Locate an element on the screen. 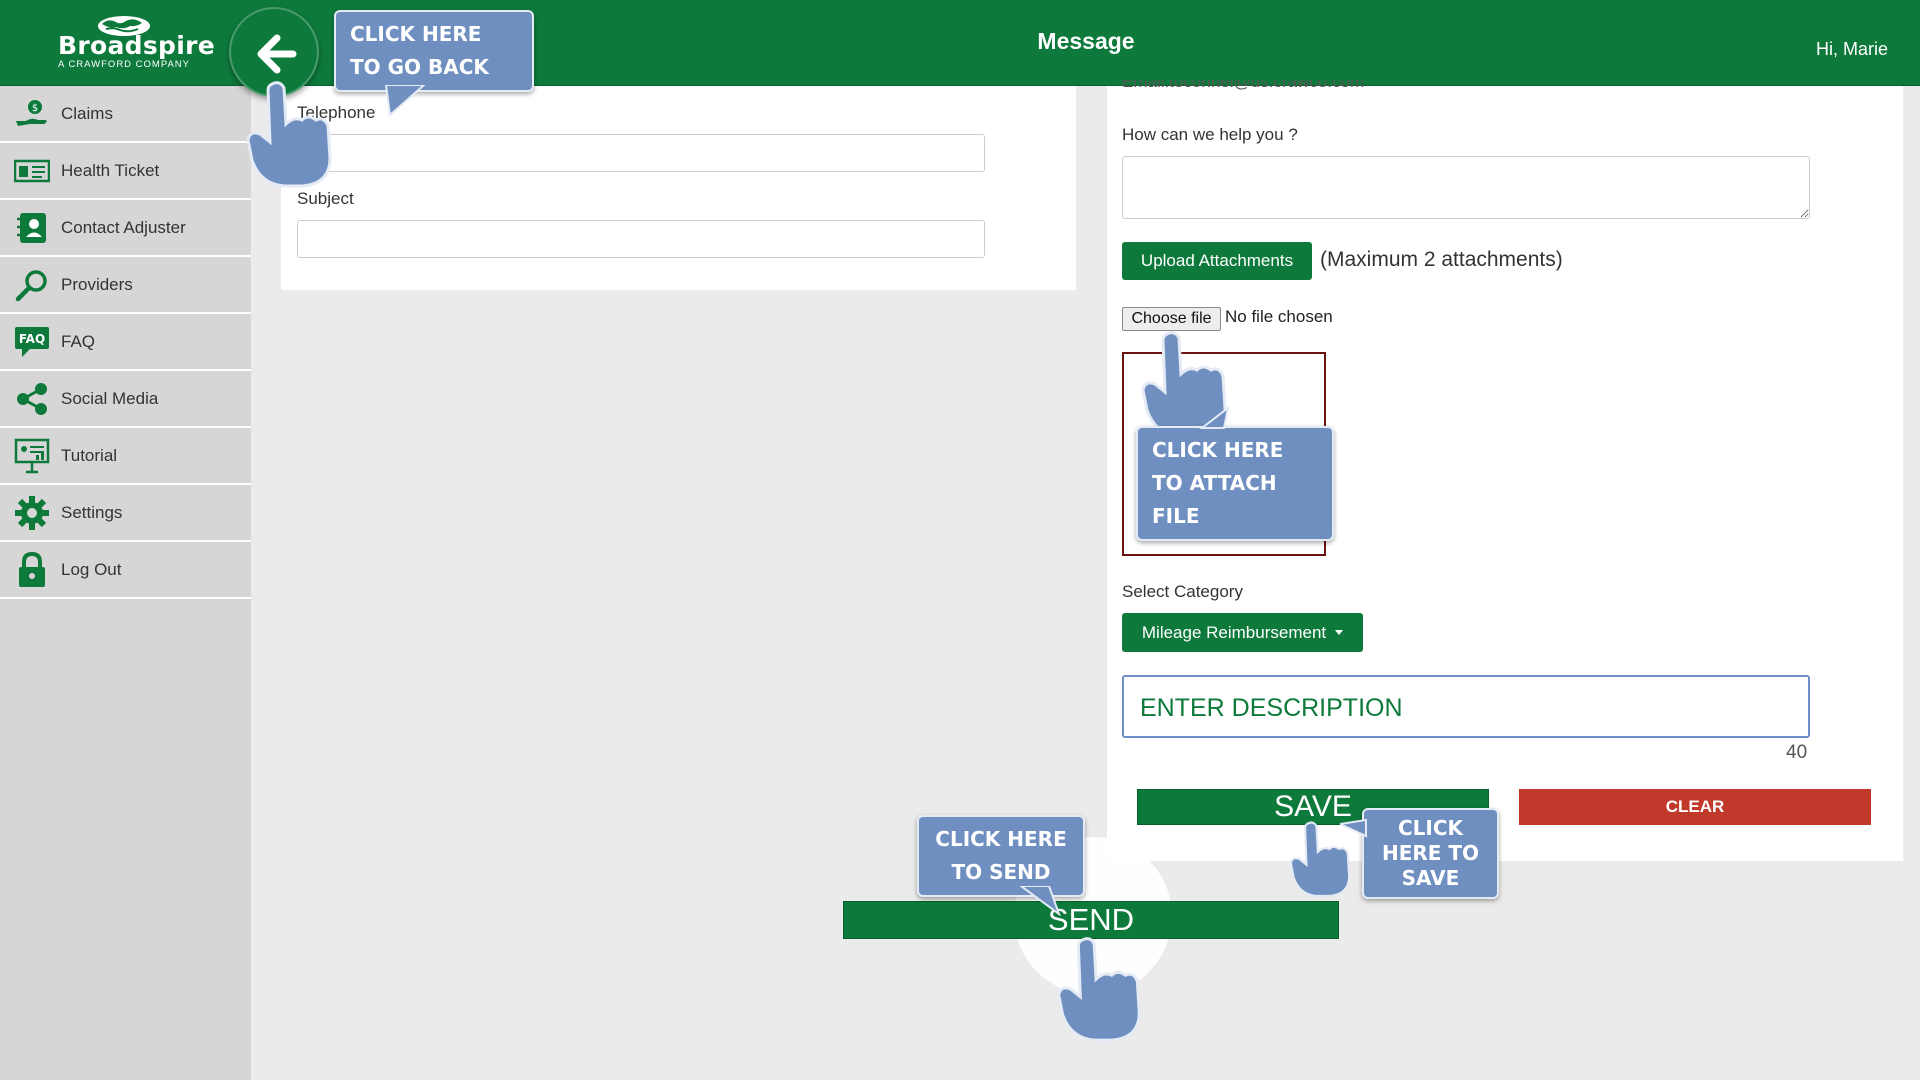  callout-text: CLICK HERE TO SAVE is located at coordinates (1430, 853).